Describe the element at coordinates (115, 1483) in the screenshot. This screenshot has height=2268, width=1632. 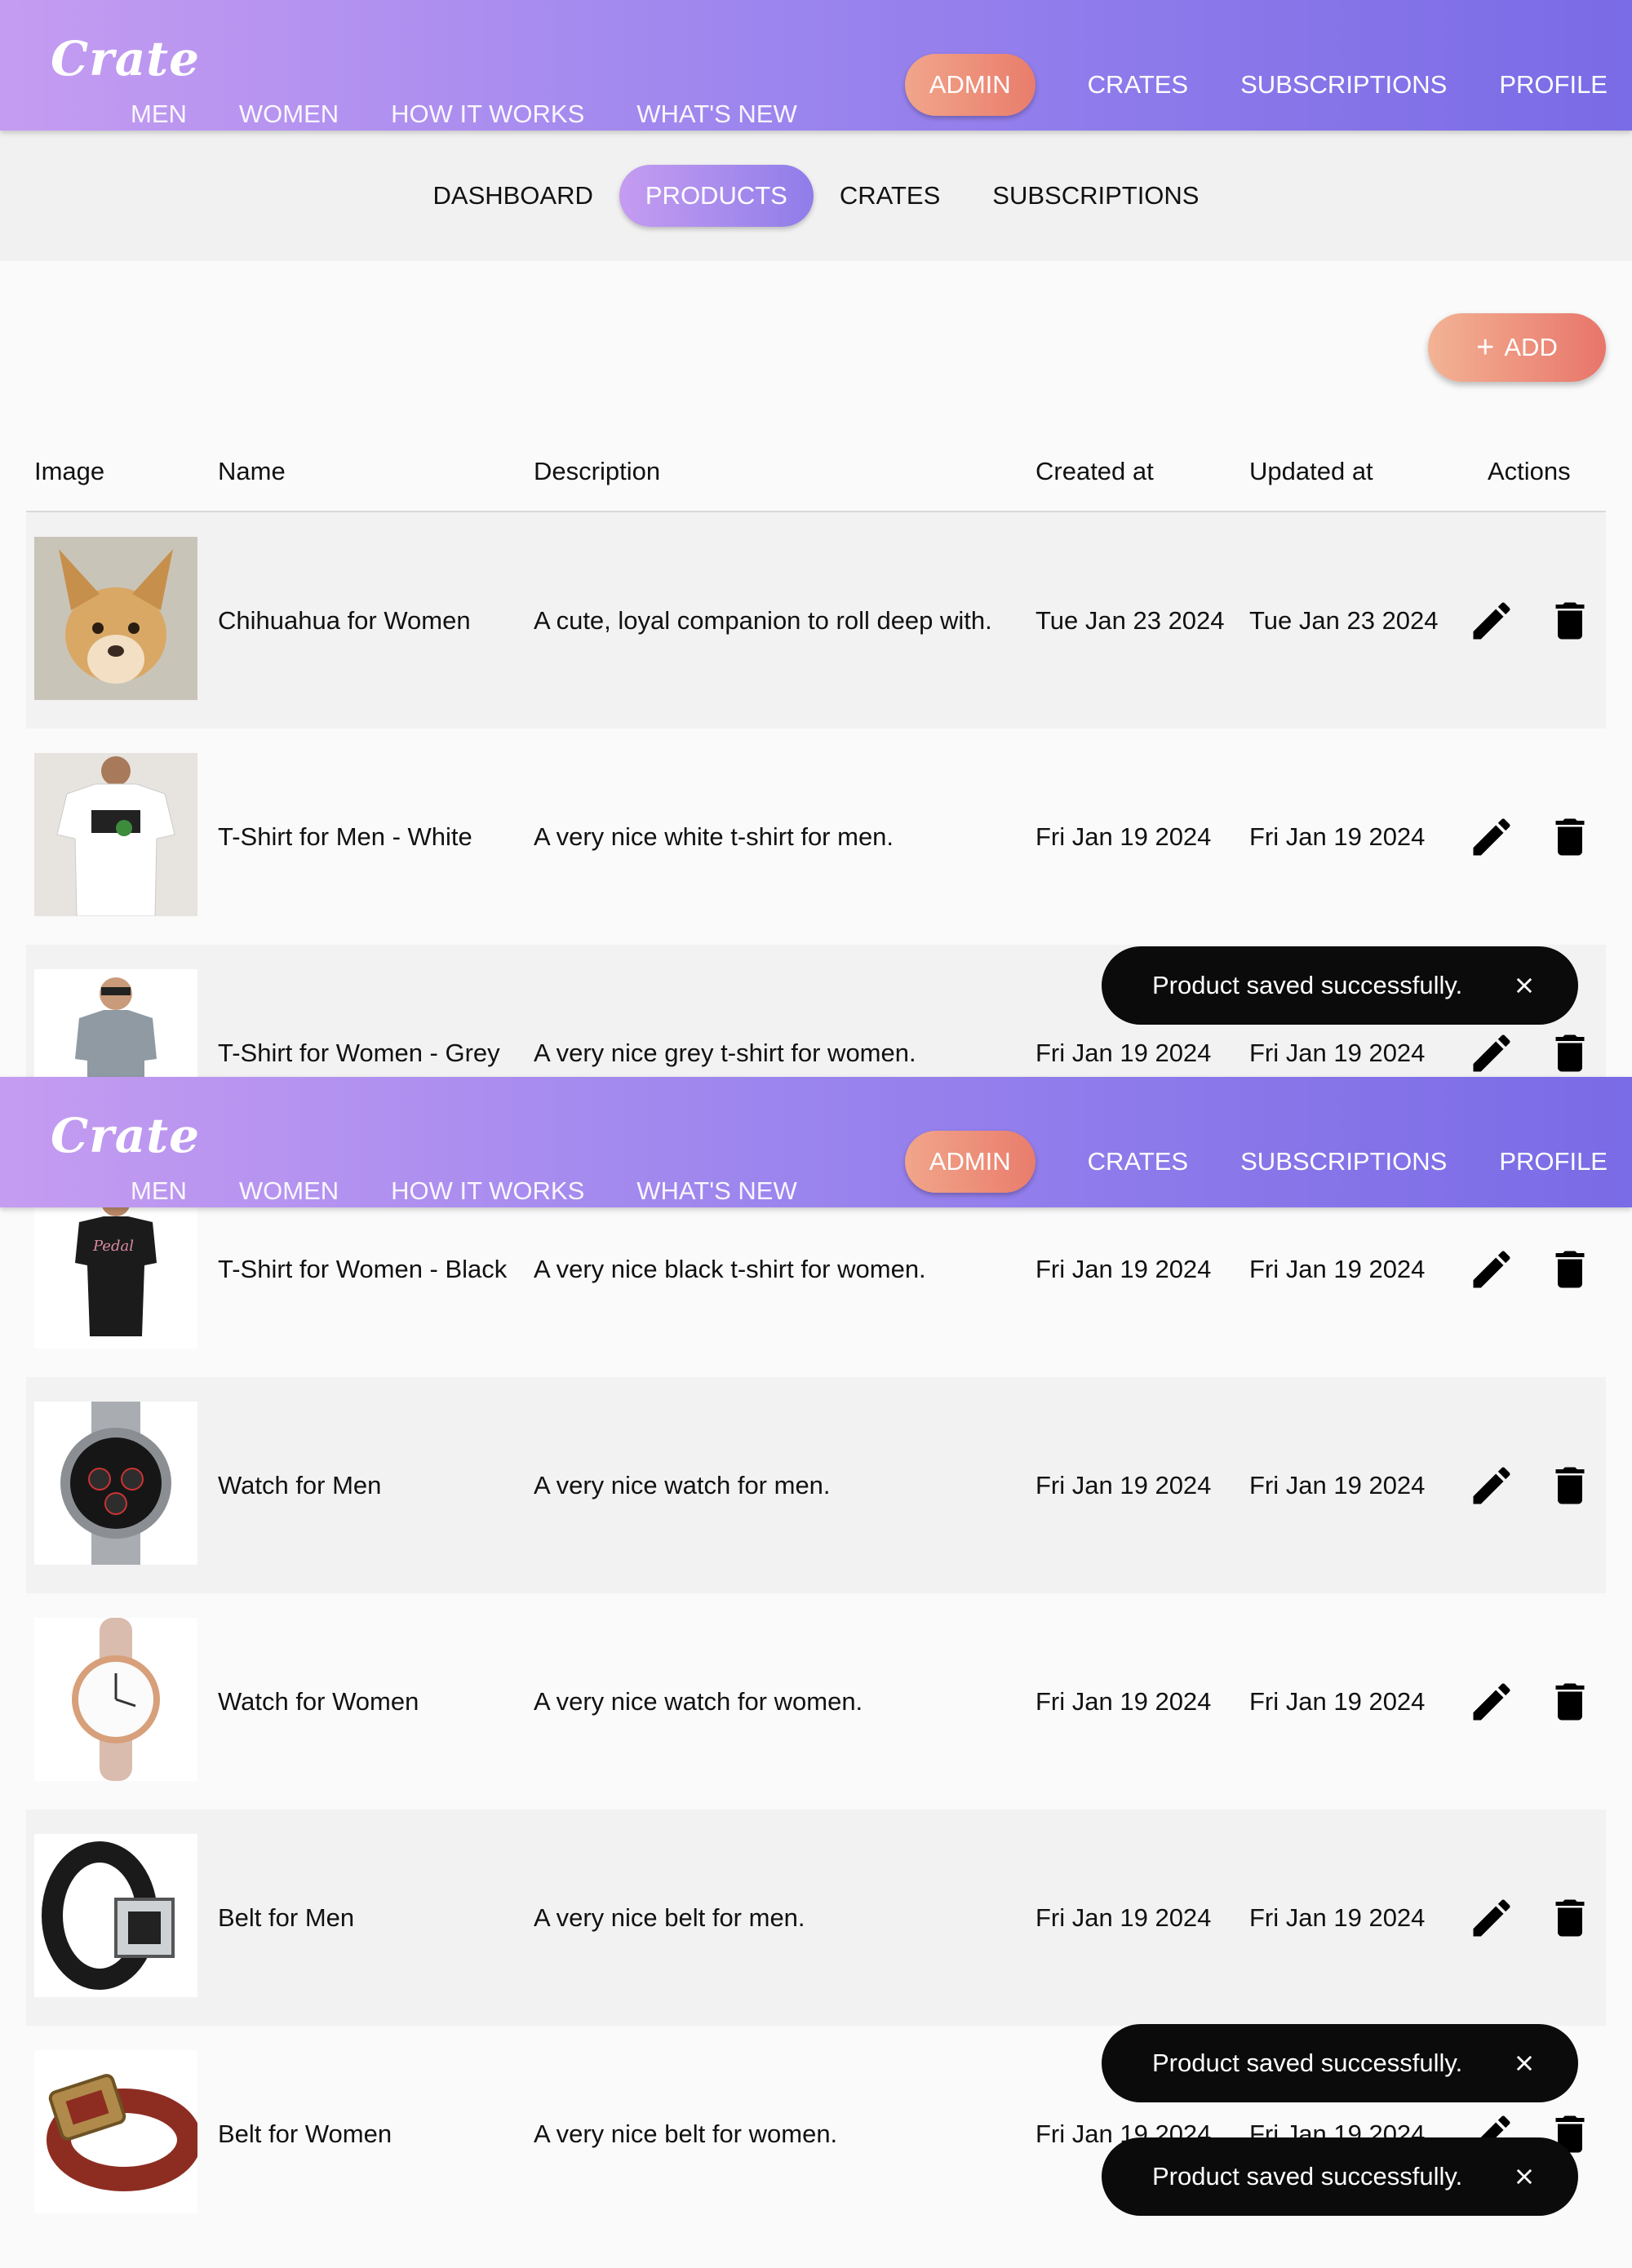
I see `mens-watch-image` at that location.